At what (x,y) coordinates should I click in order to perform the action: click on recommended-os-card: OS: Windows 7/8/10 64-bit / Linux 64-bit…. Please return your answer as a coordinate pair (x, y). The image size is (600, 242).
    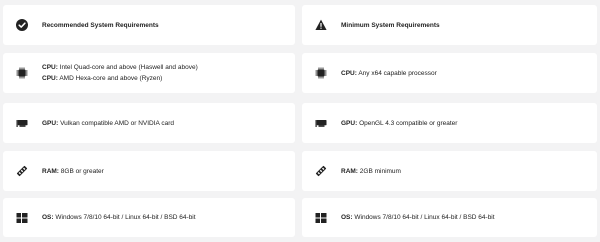
    Looking at the image, I should click on (149, 217).